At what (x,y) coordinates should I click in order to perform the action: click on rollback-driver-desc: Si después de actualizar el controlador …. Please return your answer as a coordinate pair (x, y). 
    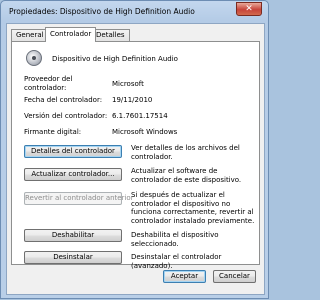
    Looking at the image, I should click on (193, 208).